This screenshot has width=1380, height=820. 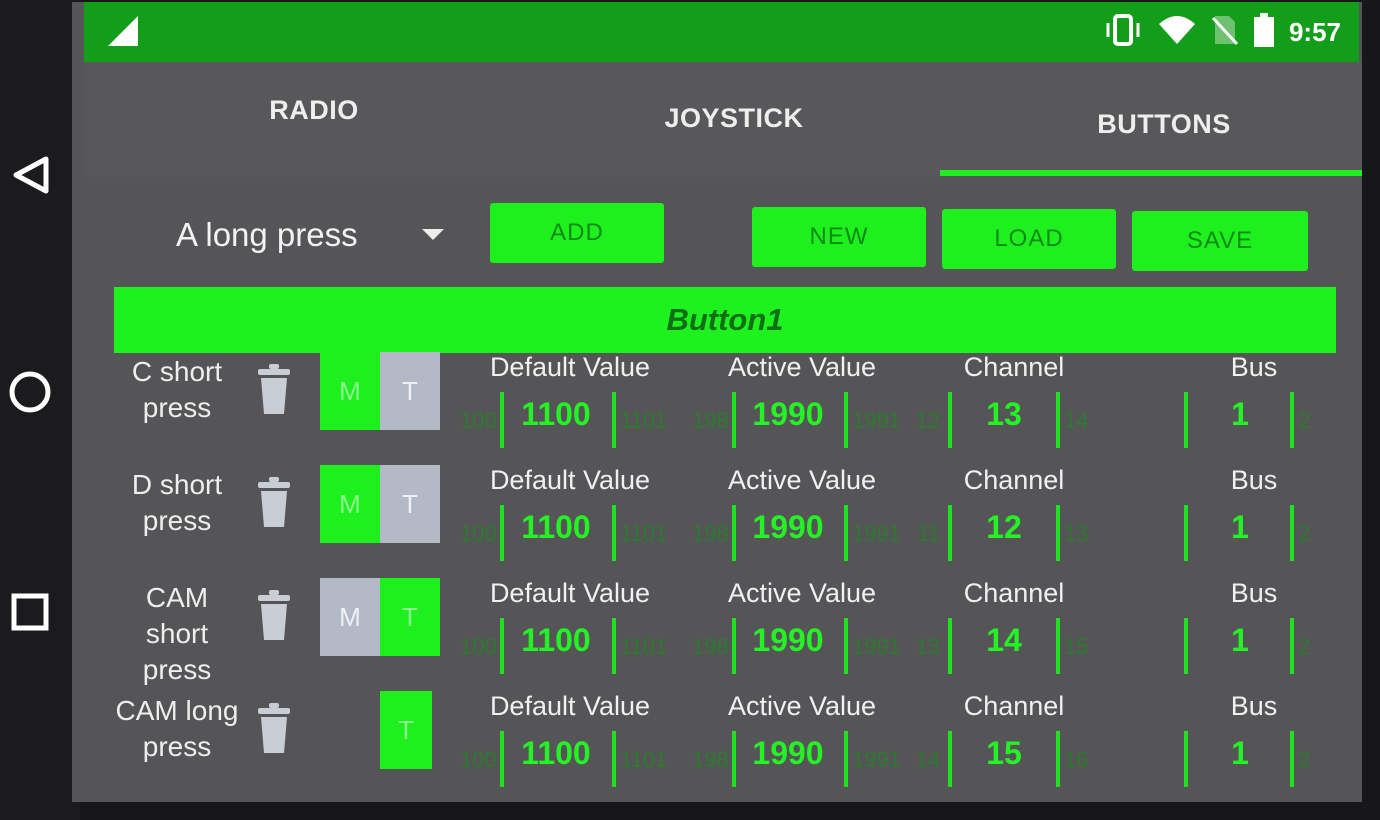 What do you see at coordinates (1004, 414) in the screenshot?
I see `picker-current-value: 13` at bounding box center [1004, 414].